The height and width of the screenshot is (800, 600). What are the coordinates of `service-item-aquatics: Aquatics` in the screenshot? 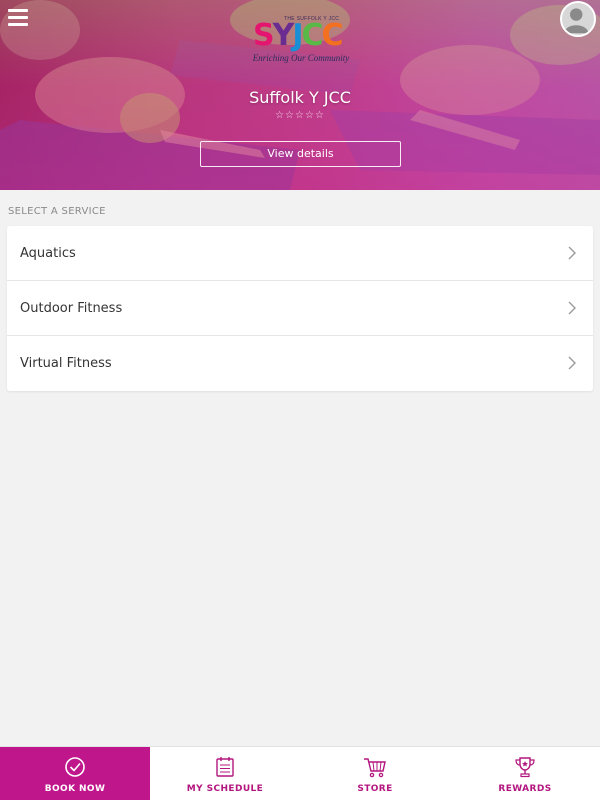 It's located at (300, 253).